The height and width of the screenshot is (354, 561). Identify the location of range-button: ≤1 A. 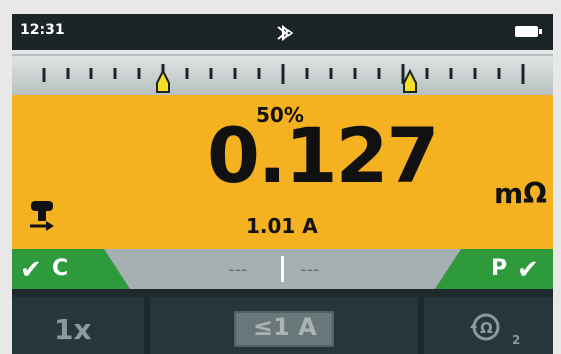
(284, 325).